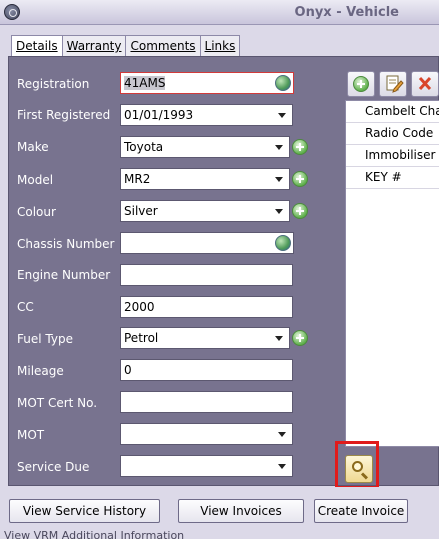  What do you see at coordinates (206, 466) in the screenshot?
I see `service-due-field` at bounding box center [206, 466].